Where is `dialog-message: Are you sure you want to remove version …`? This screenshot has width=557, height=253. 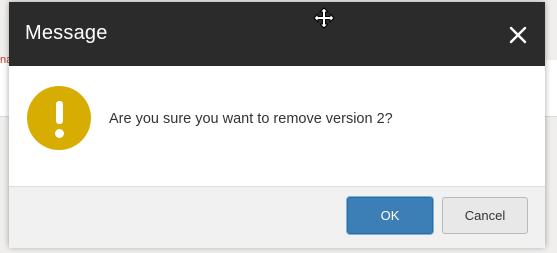
dialog-message: Are you sure you want to remove version … is located at coordinates (251, 119).